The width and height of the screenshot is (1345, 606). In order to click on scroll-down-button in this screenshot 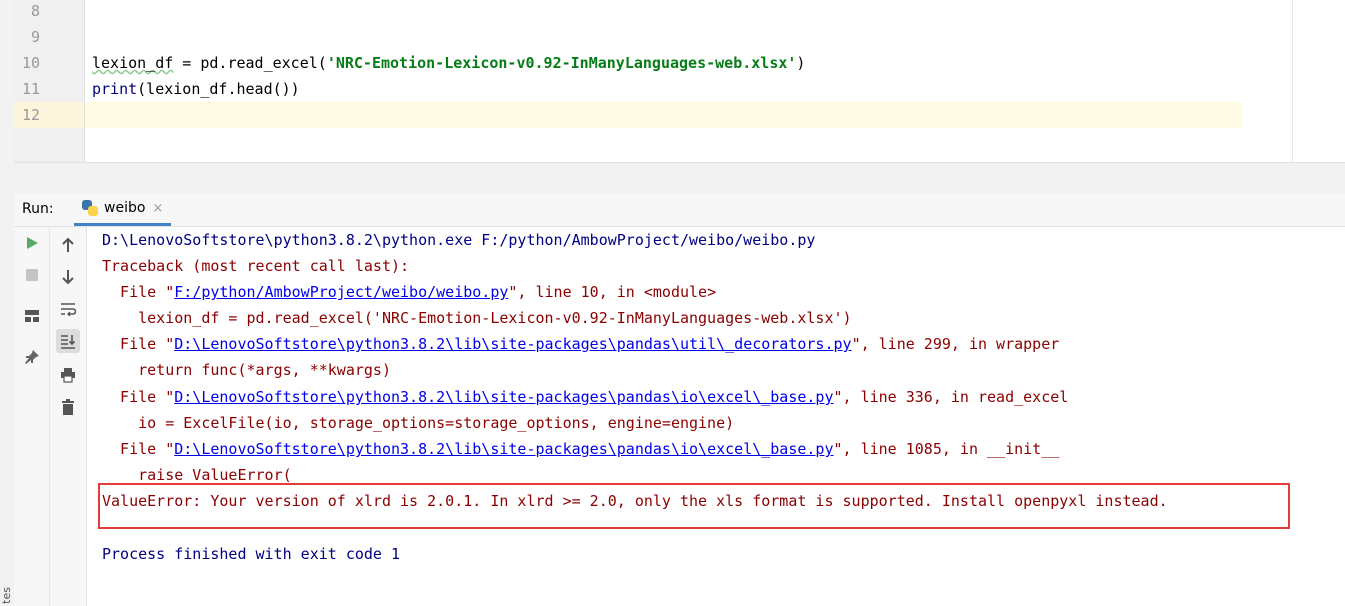, I will do `click(68, 277)`.